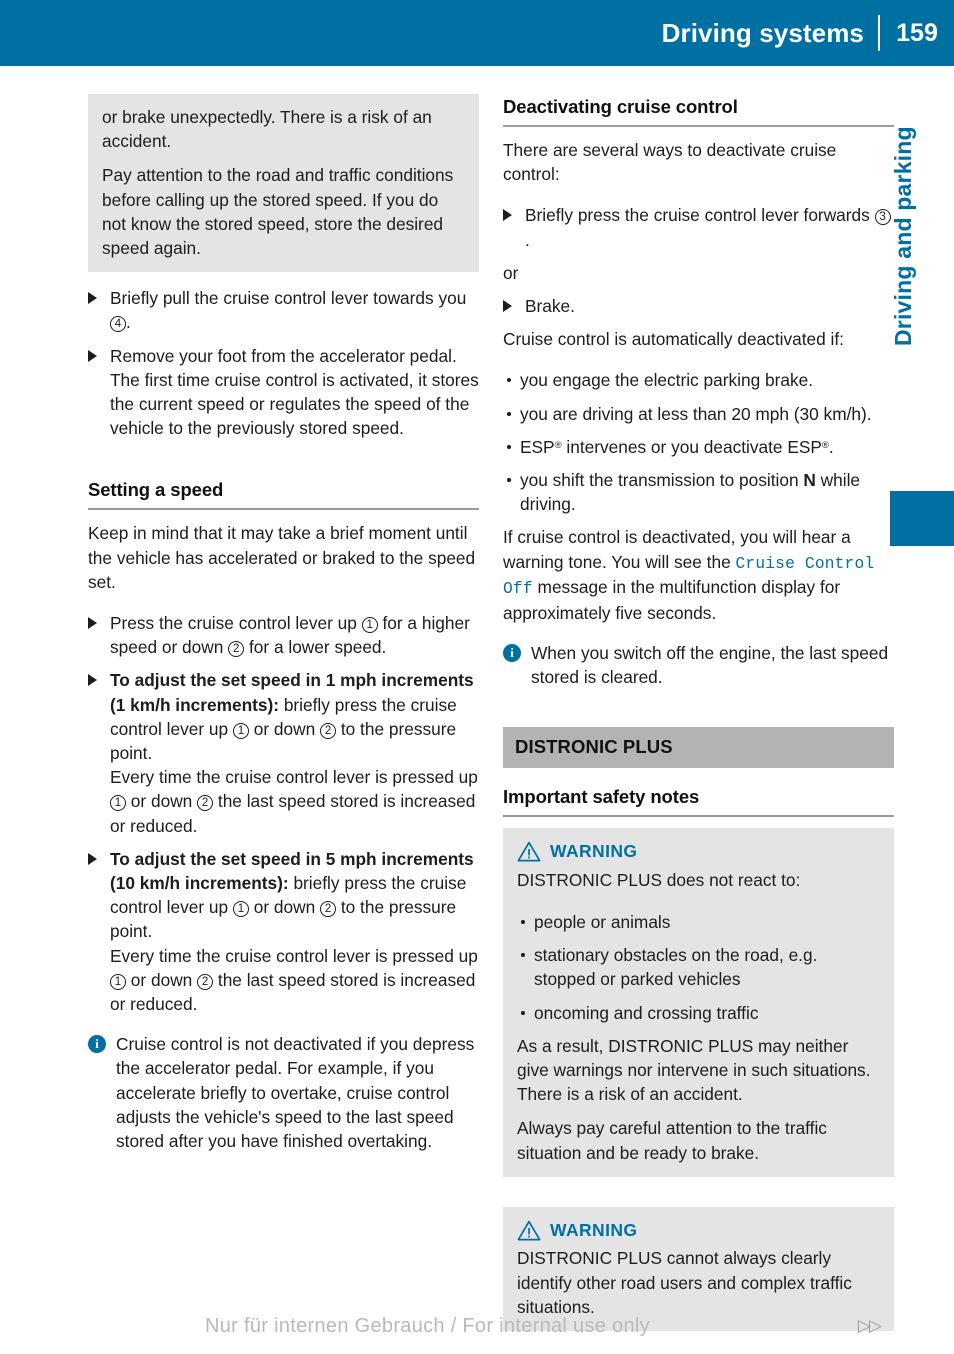  Describe the element at coordinates (477, 33) in the screenshot. I see `page-header: Driving systems 159` at that location.